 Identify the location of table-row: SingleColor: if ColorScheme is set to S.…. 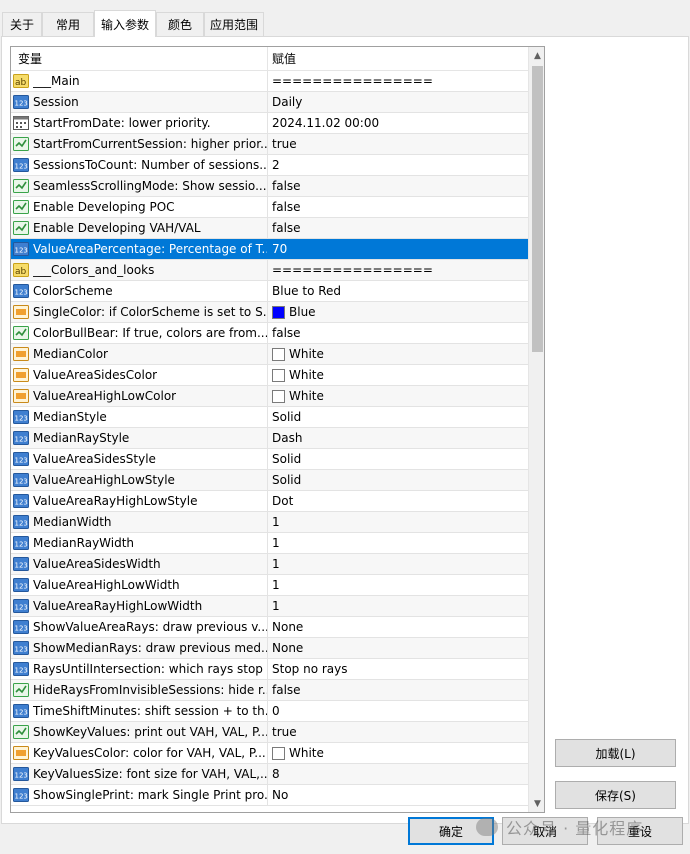
(269, 312).